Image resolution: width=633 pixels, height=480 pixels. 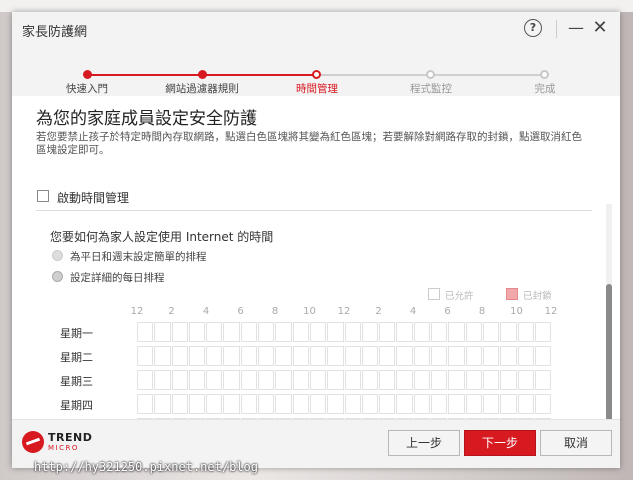 What do you see at coordinates (576, 443) in the screenshot?
I see `cancel-button: 取消` at bounding box center [576, 443].